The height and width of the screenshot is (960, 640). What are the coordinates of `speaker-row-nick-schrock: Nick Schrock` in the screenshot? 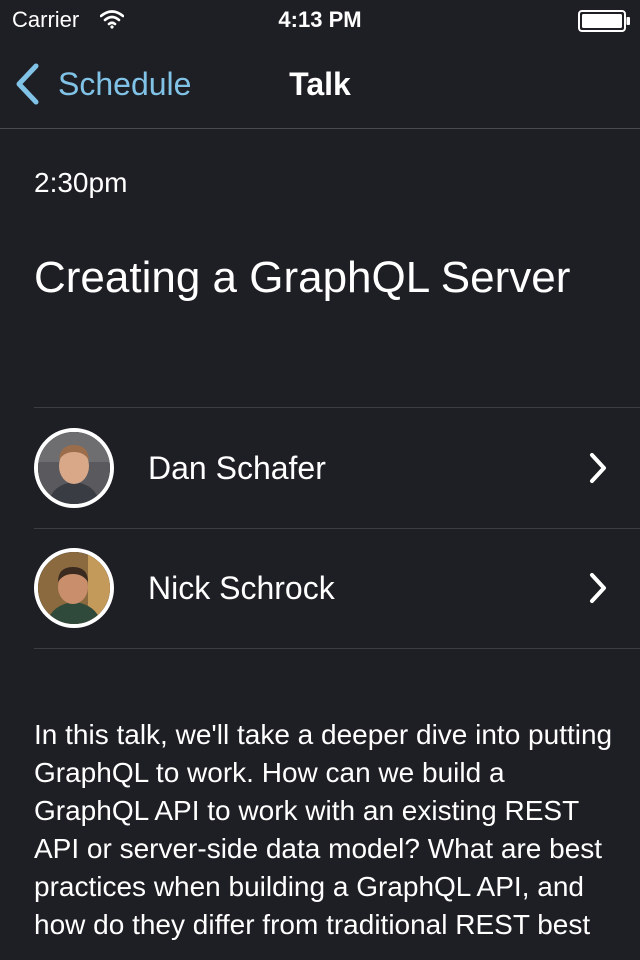 It's located at (337, 588).